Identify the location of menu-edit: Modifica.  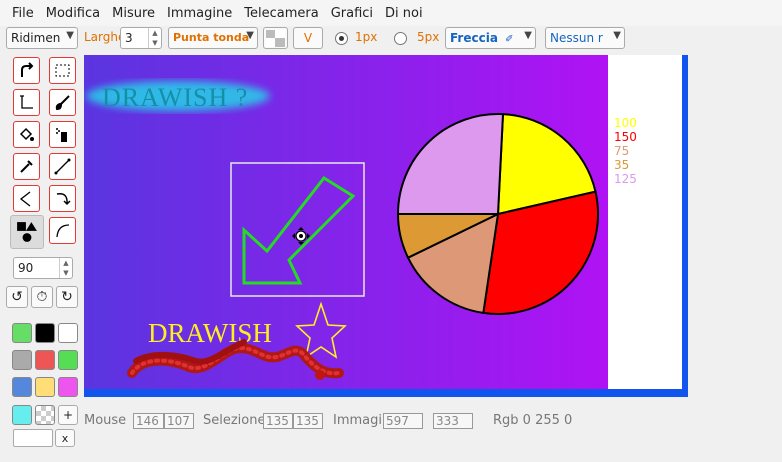
(73, 13).